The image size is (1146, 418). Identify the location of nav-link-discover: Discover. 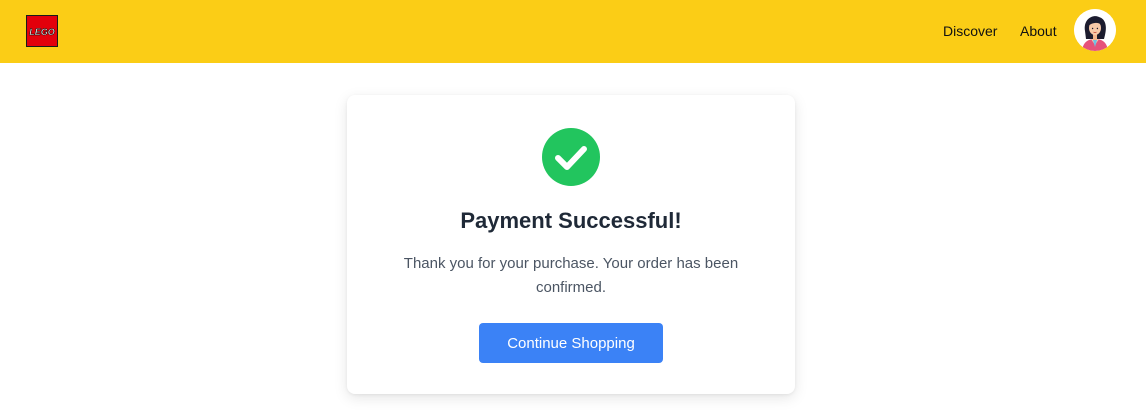
(970, 31).